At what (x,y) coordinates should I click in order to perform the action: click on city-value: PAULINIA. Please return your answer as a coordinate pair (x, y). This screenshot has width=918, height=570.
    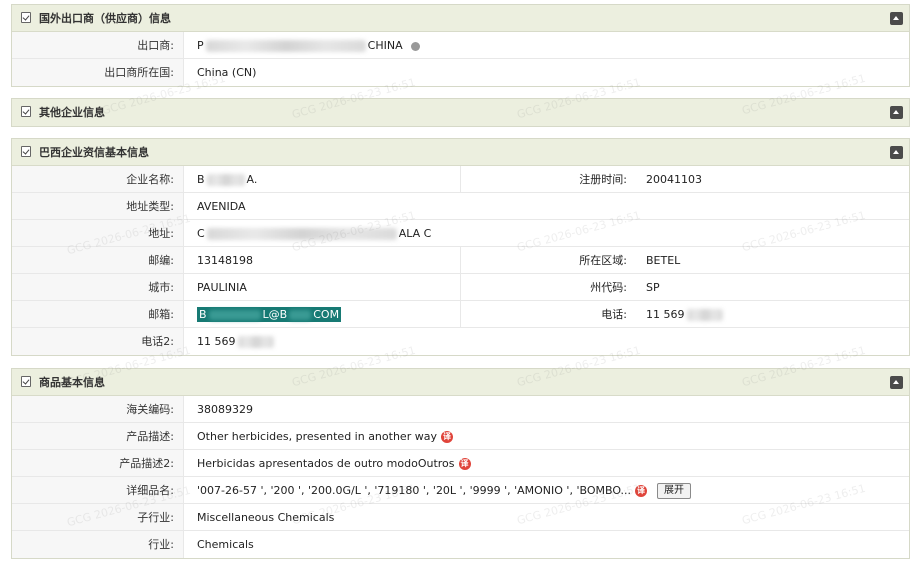
    Looking at the image, I should click on (222, 287).